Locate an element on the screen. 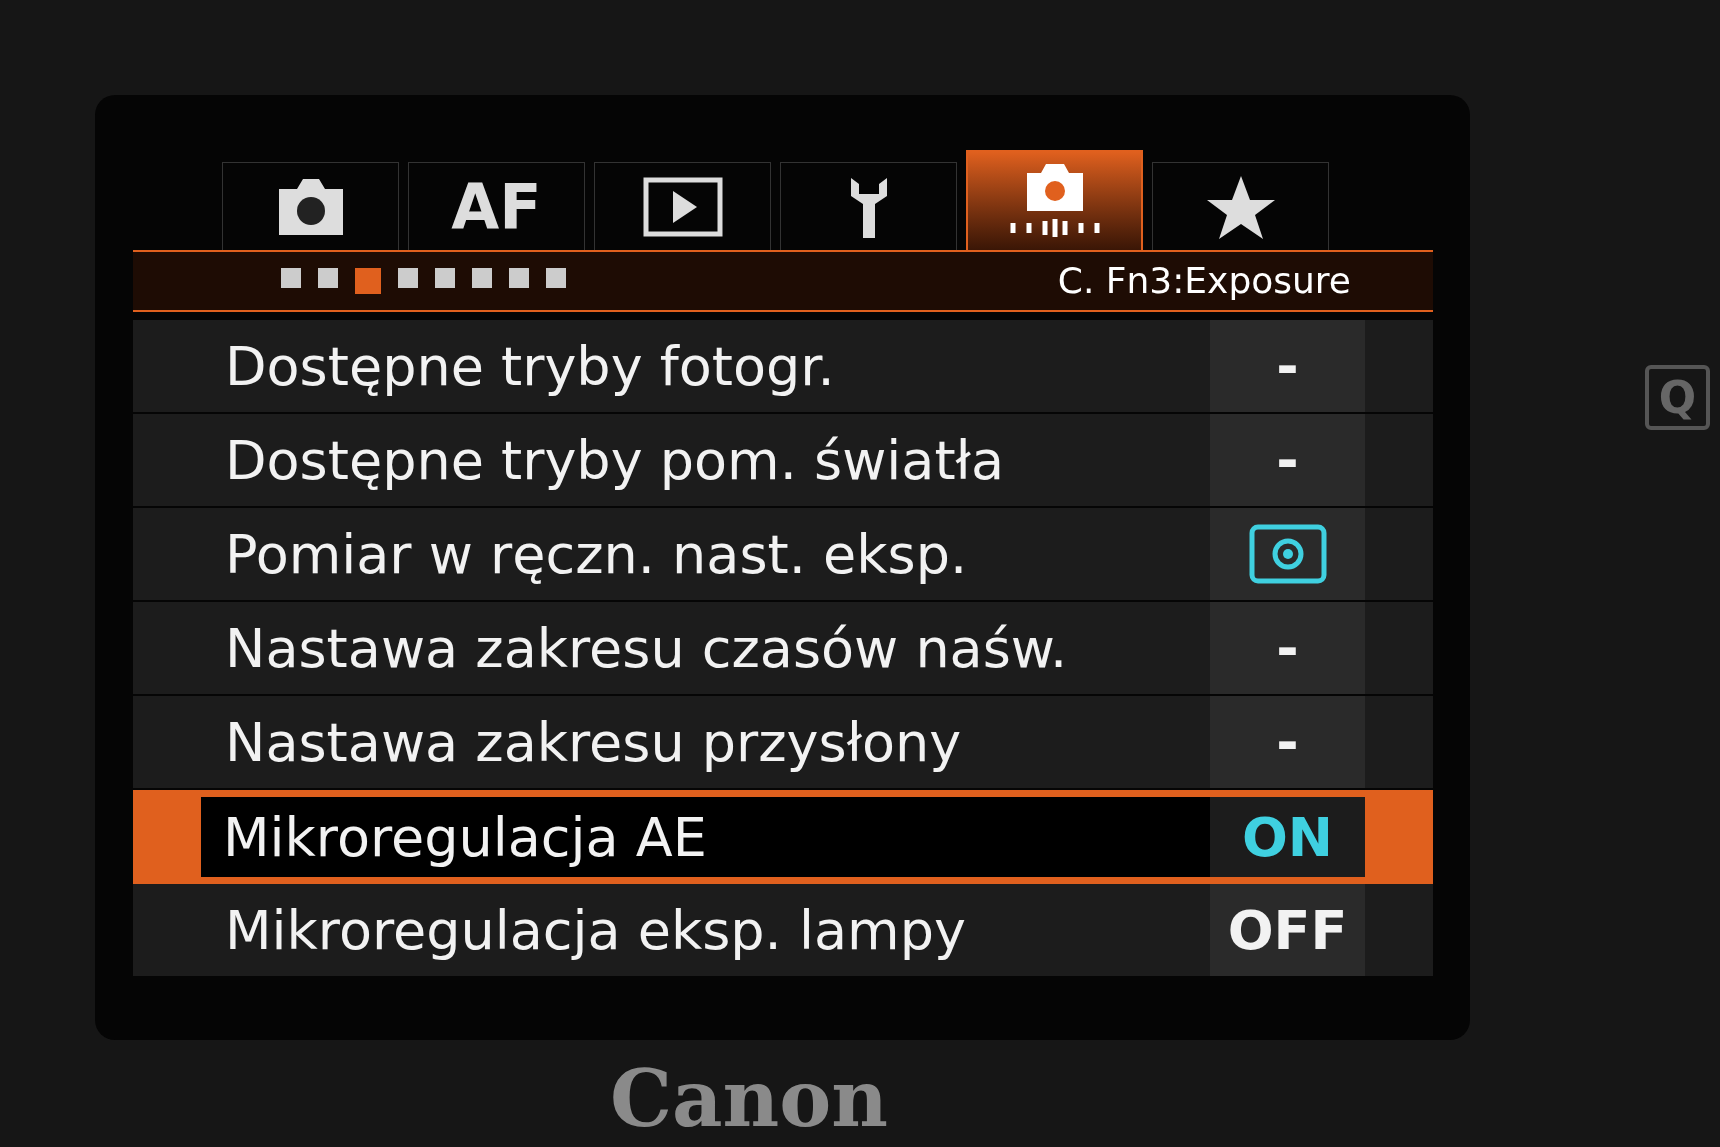 This screenshot has width=1720, height=1147. menu-row: Mikroregulacja eksp. lampy OFF is located at coordinates (783, 931).